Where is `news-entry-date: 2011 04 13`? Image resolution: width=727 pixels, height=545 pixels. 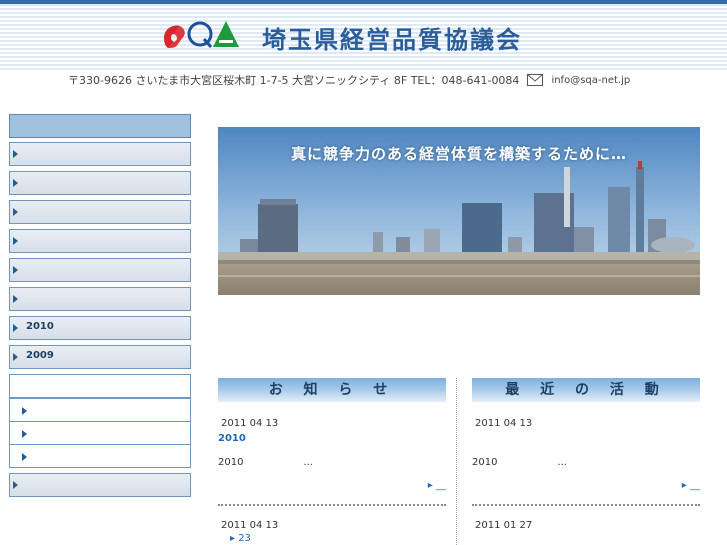
news-entry-date: 2011 04 13 is located at coordinates (250, 423).